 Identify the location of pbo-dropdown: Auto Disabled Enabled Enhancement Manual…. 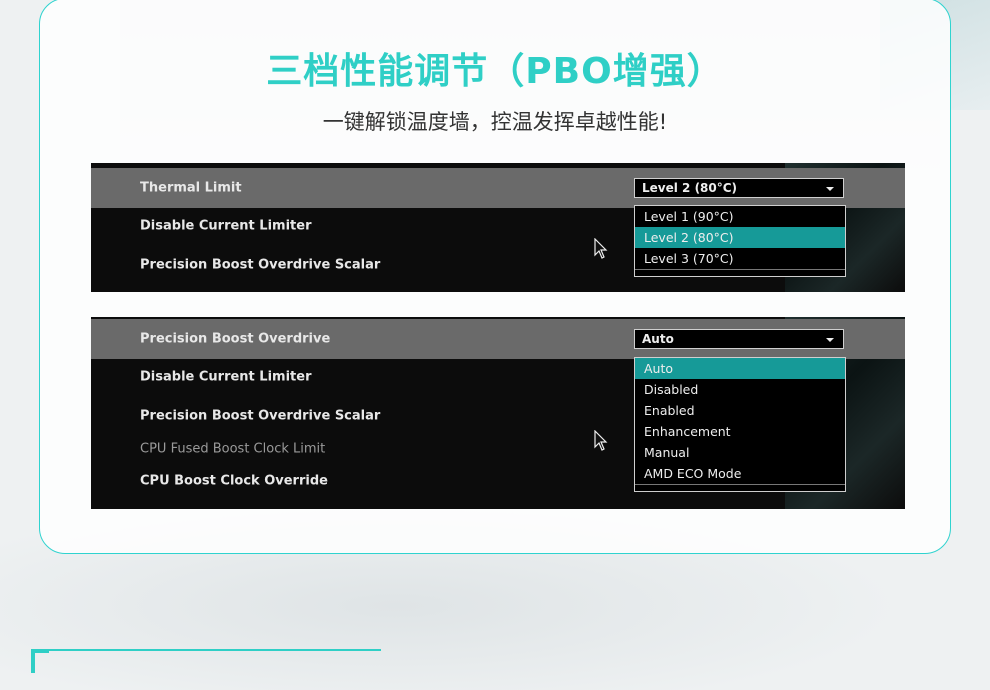
(740, 424).